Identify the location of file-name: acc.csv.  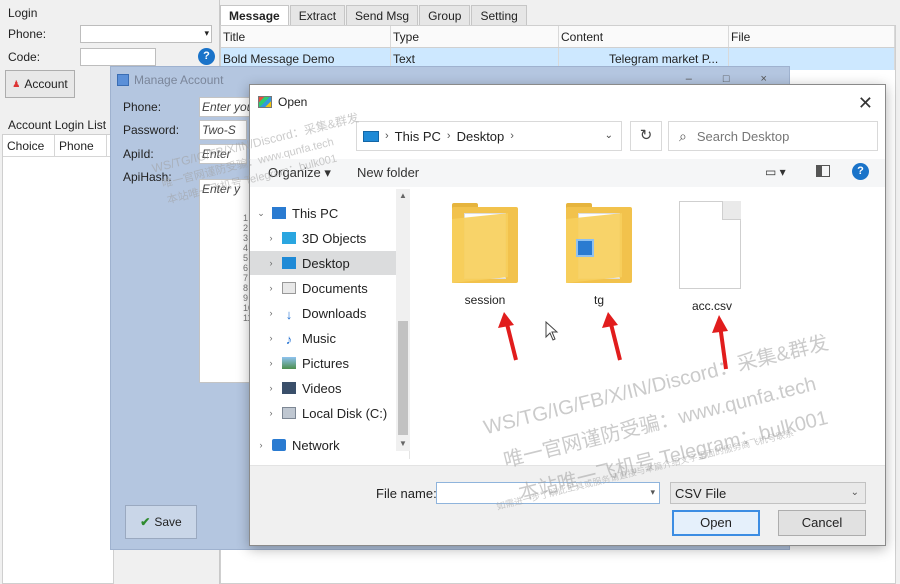
(711, 306).